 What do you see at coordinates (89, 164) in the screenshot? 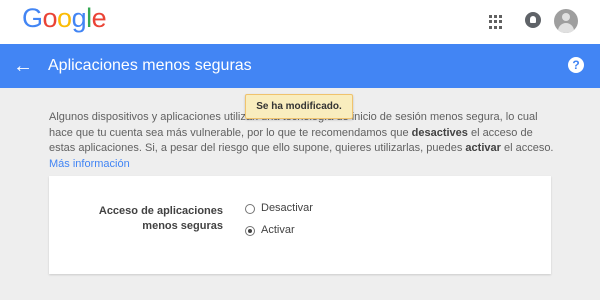
I see `more-info-link: Más información` at bounding box center [89, 164].